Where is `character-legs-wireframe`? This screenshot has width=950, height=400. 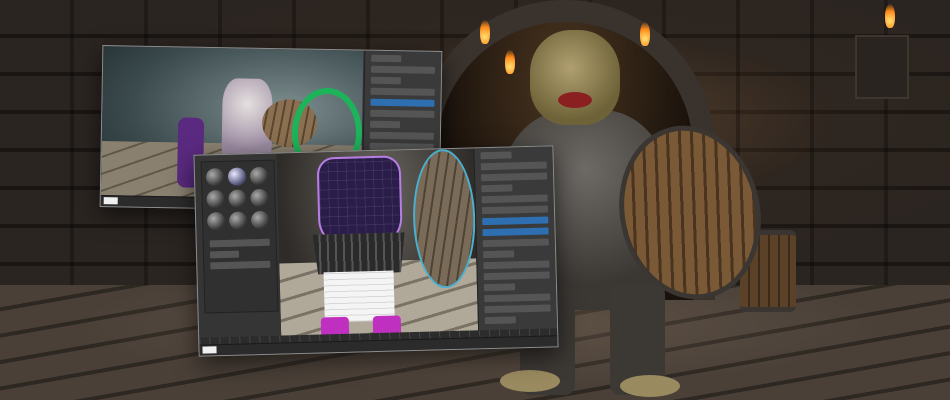 character-legs-wireframe is located at coordinates (359, 296).